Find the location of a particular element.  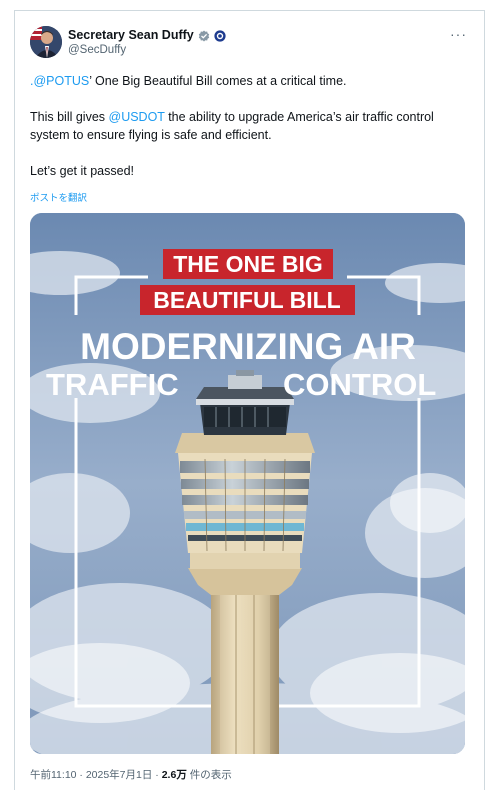

avatar is located at coordinates (46, 42).